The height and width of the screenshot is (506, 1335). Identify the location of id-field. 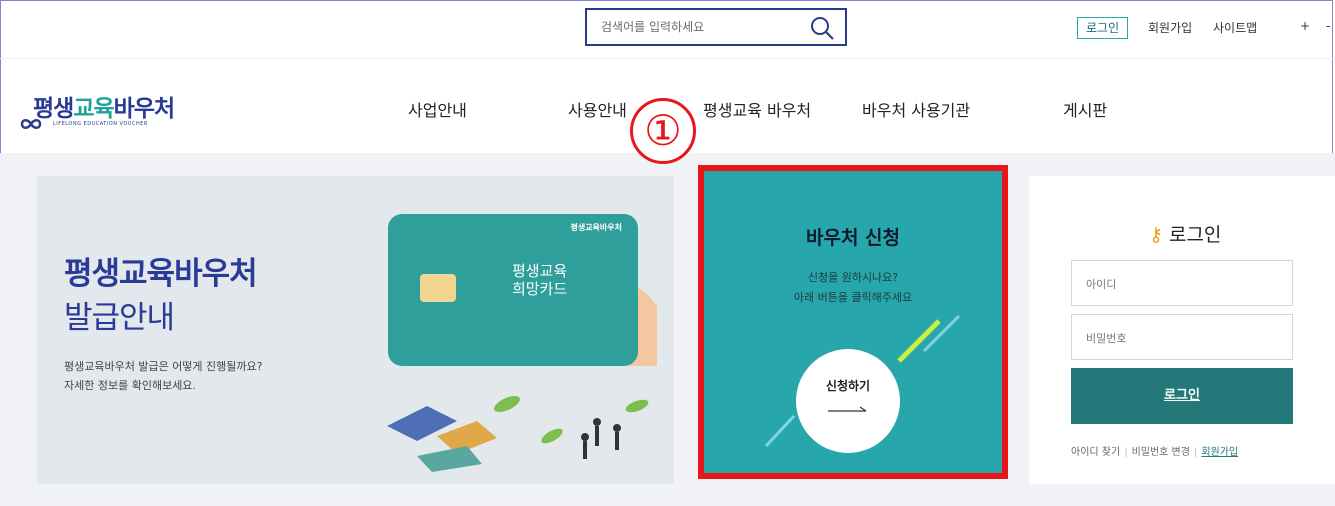
(1182, 283).